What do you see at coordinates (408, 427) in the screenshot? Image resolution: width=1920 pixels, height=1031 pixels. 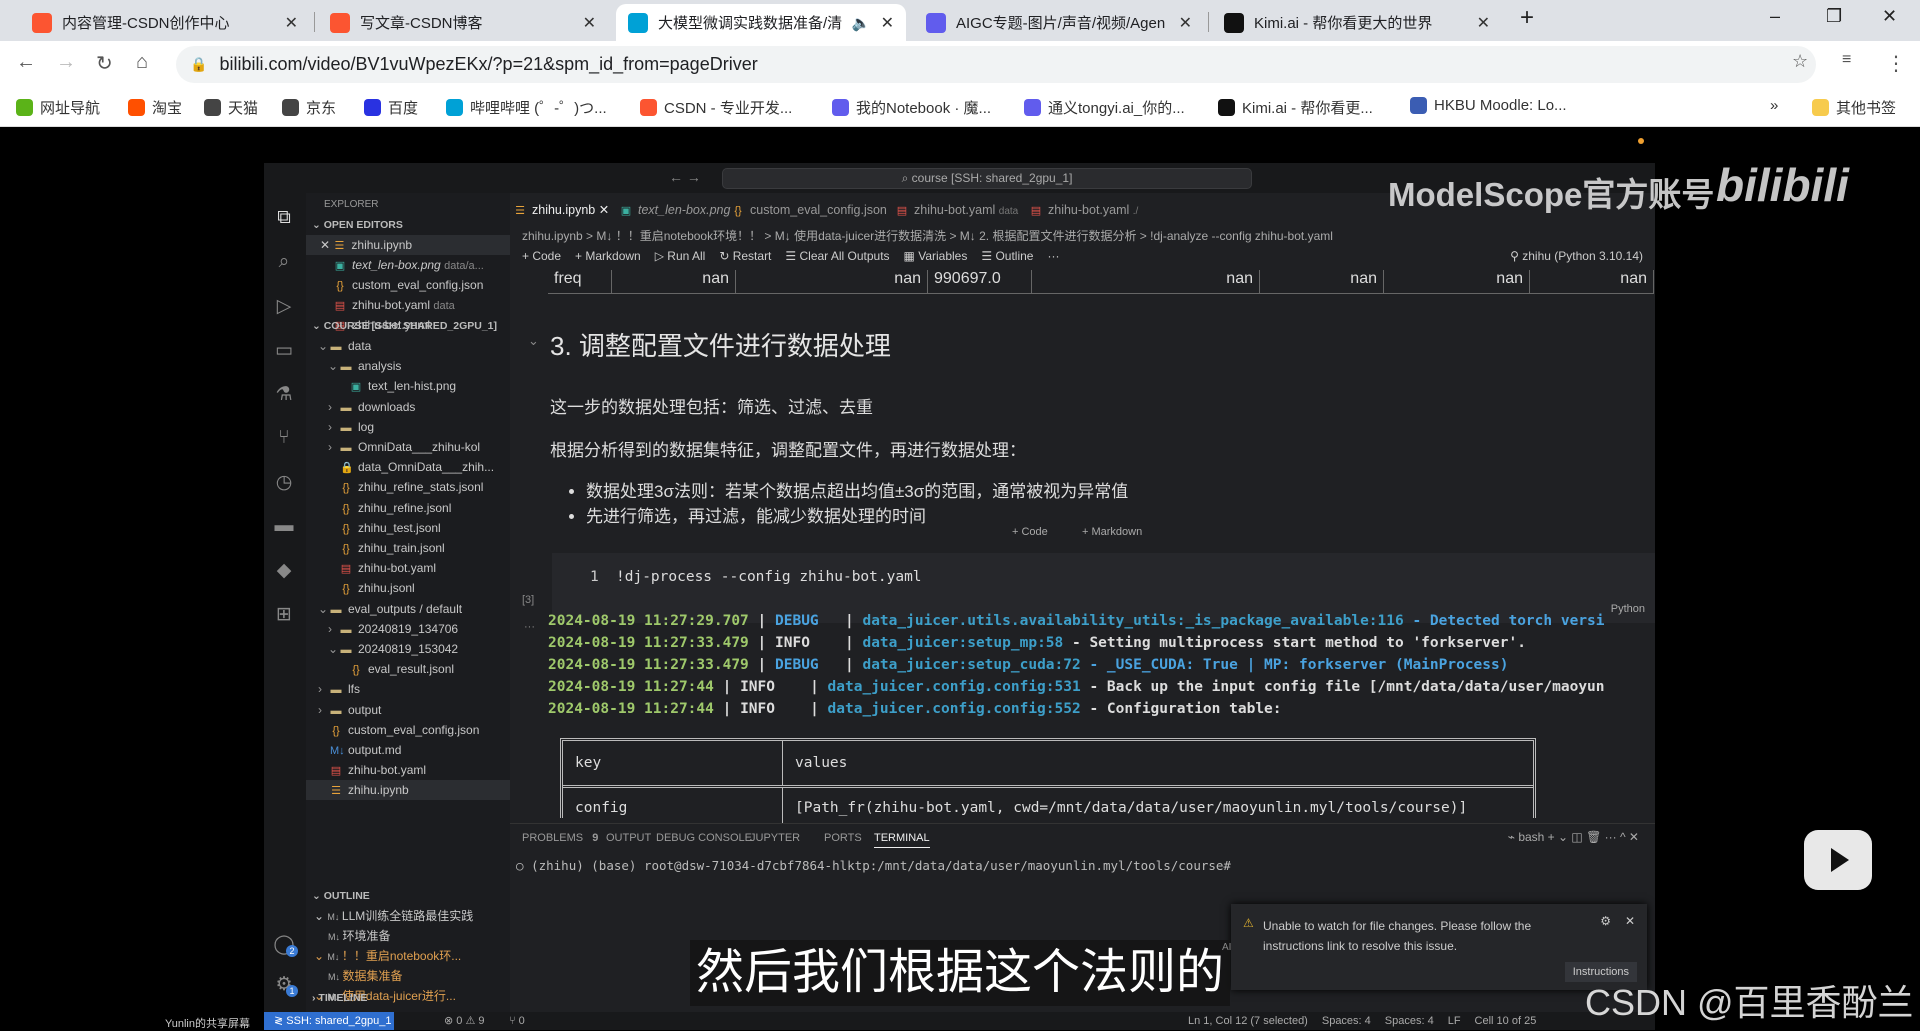 I see `tree-item: › ▬ log` at bounding box center [408, 427].